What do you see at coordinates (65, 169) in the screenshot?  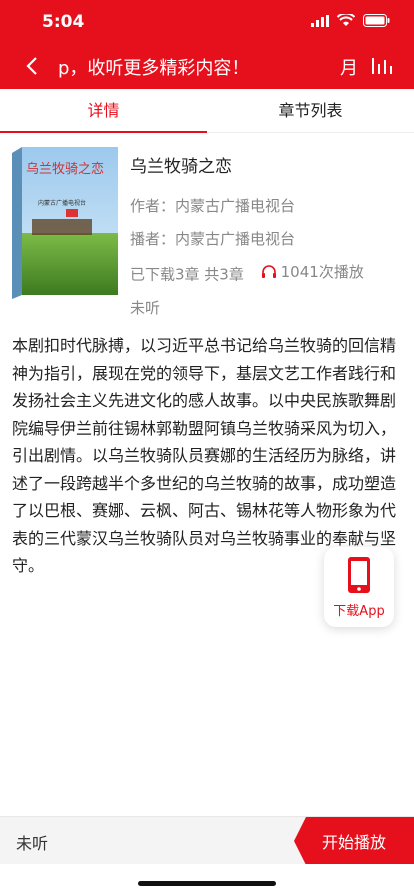 I see `cover-title-text: 乌兰牧骑之恋` at bounding box center [65, 169].